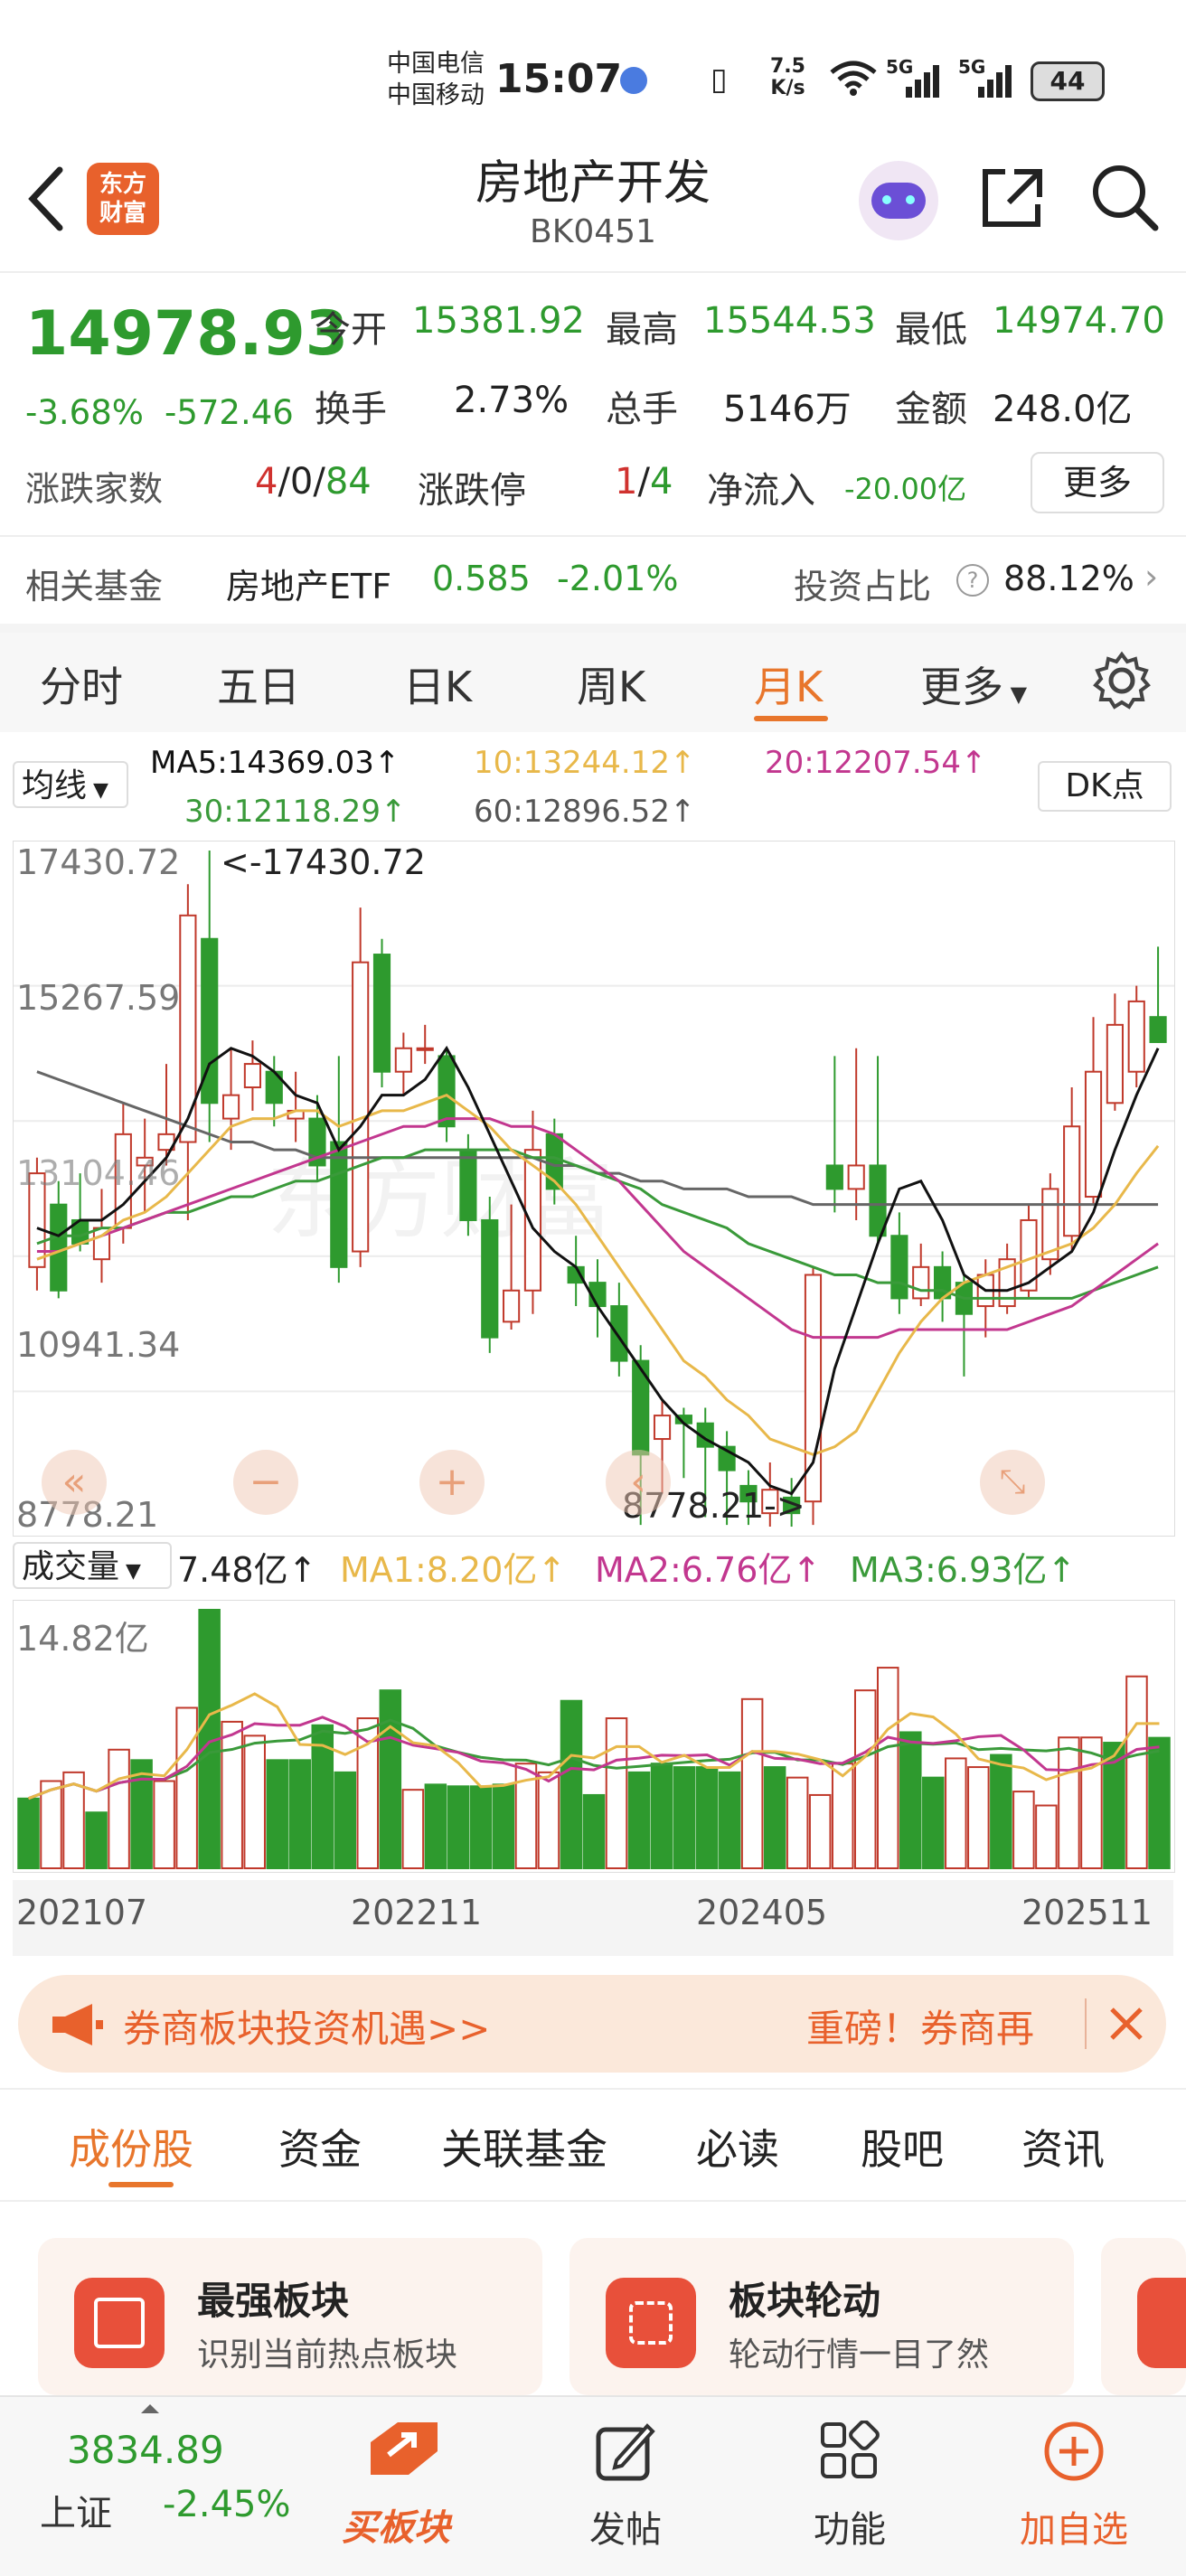 This screenshot has height=2576, width=1186. I want to click on limit-up-count: 1, so click(626, 482).